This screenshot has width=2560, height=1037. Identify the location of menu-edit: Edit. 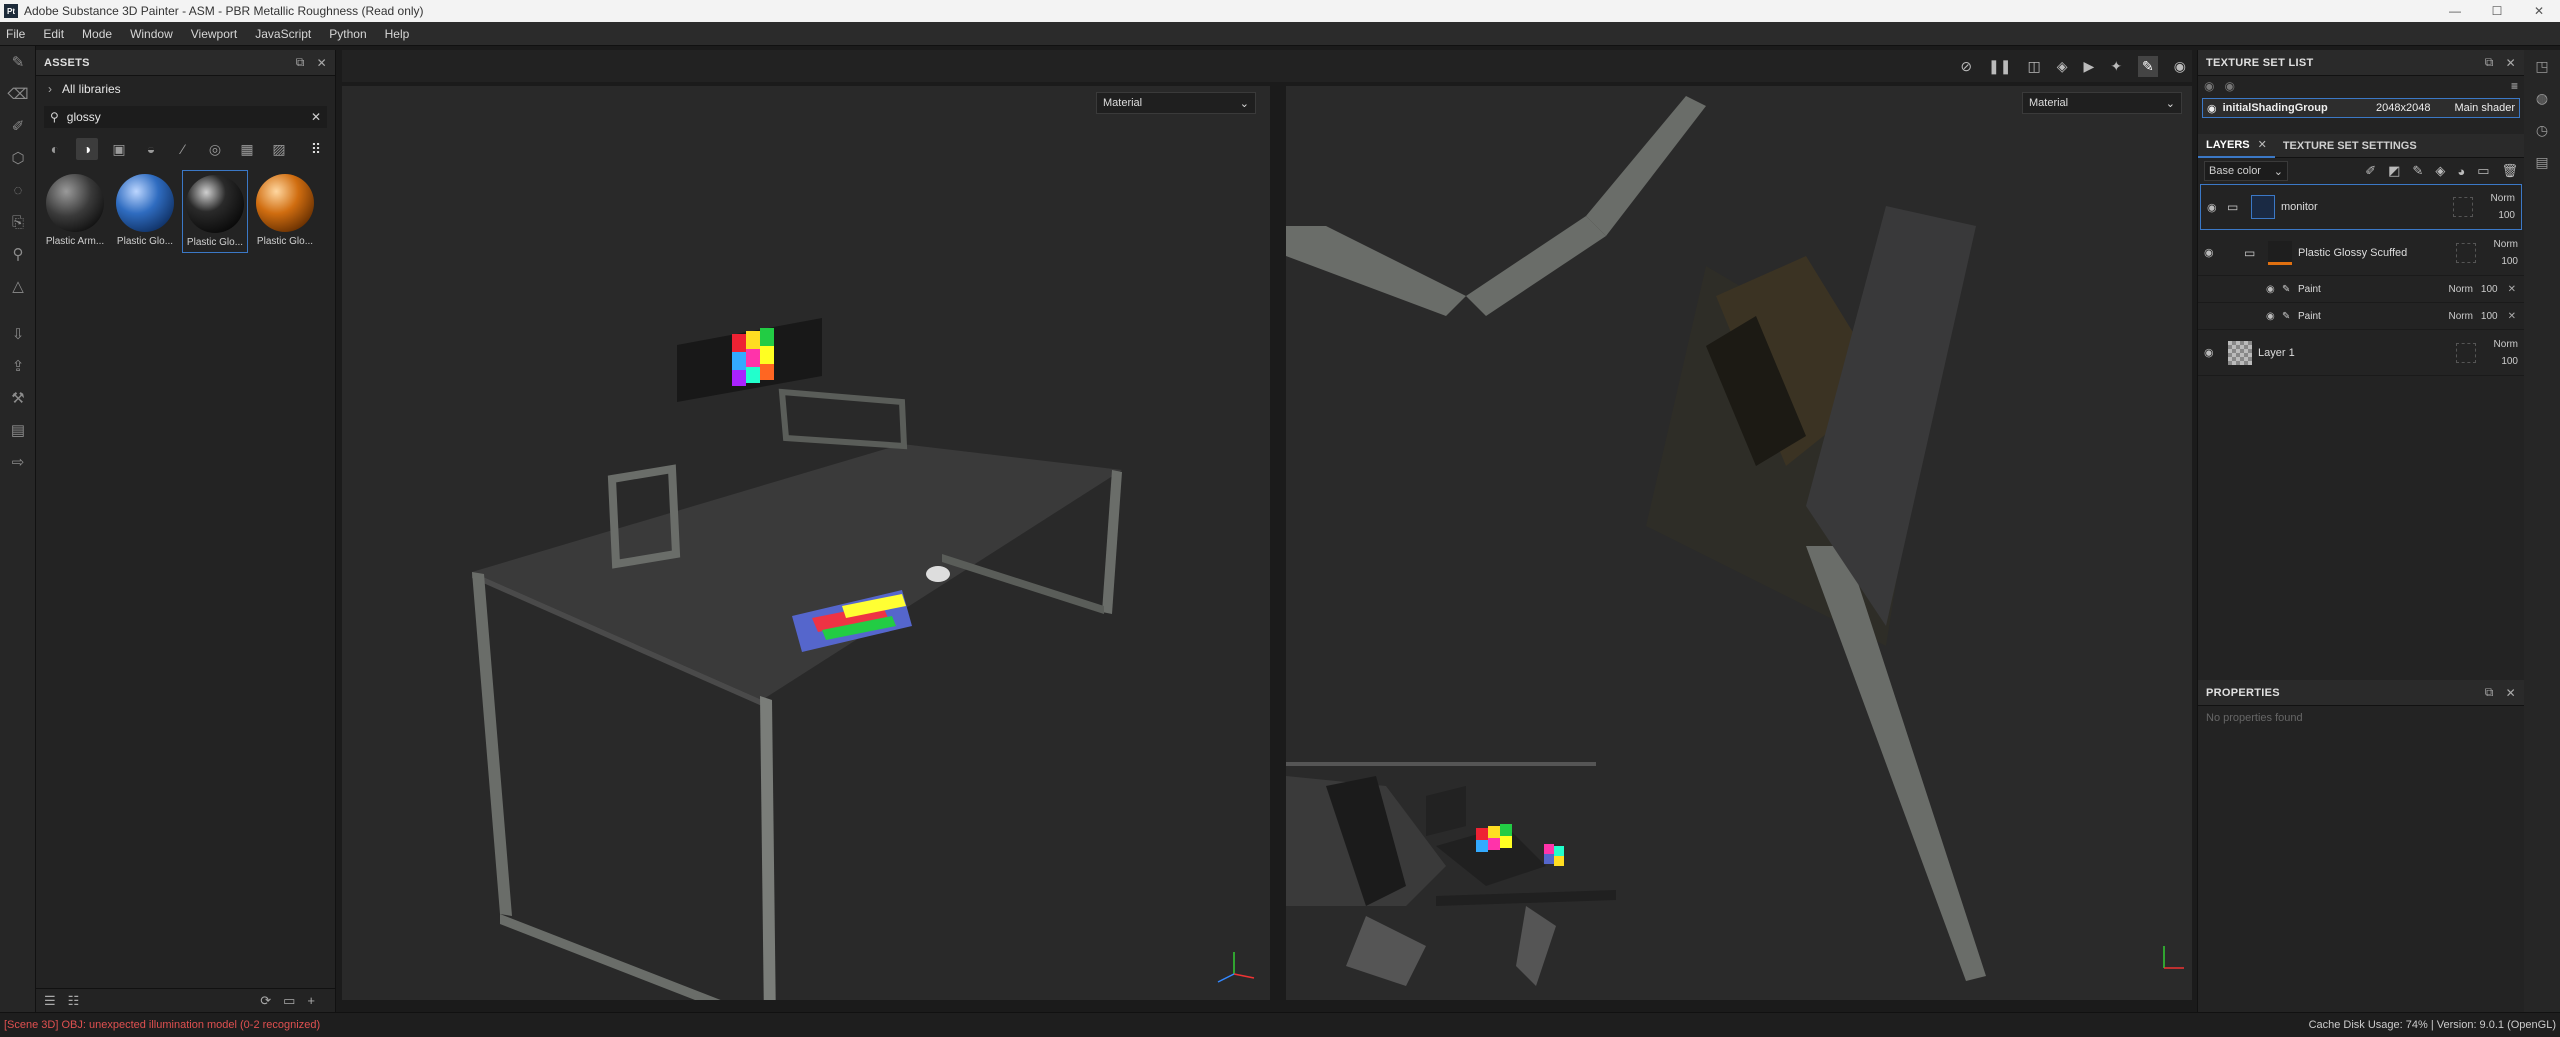
(53, 34).